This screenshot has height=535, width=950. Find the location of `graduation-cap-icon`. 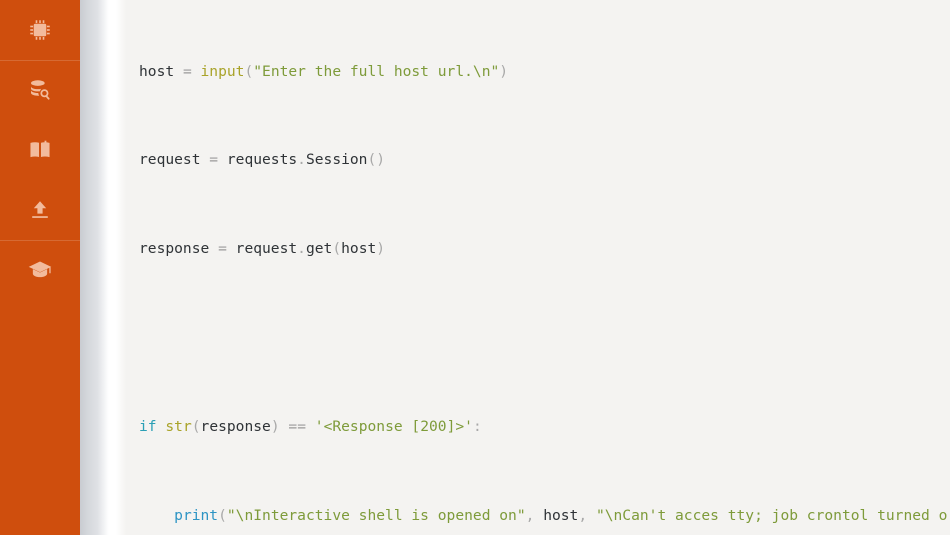

graduation-cap-icon is located at coordinates (40, 270).